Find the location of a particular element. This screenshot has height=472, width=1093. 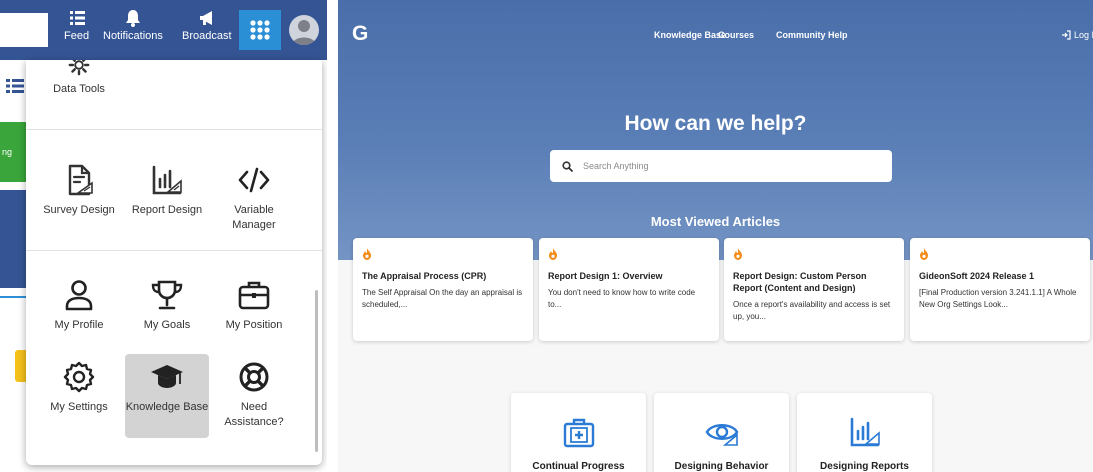

briefcase-icon is located at coordinates (254, 295).